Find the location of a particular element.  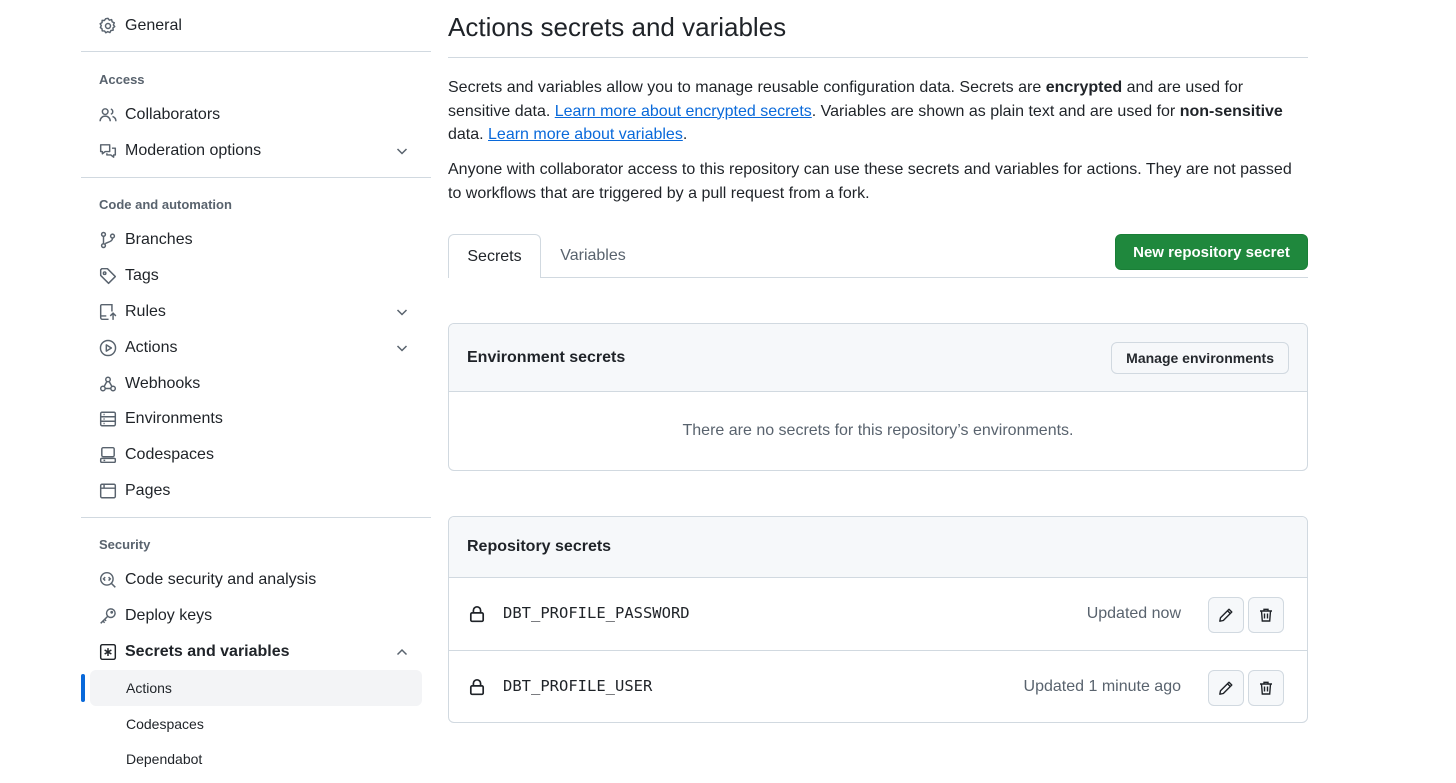

sidebar-item-code-security: Code security and analysis is located at coordinates (256, 580).